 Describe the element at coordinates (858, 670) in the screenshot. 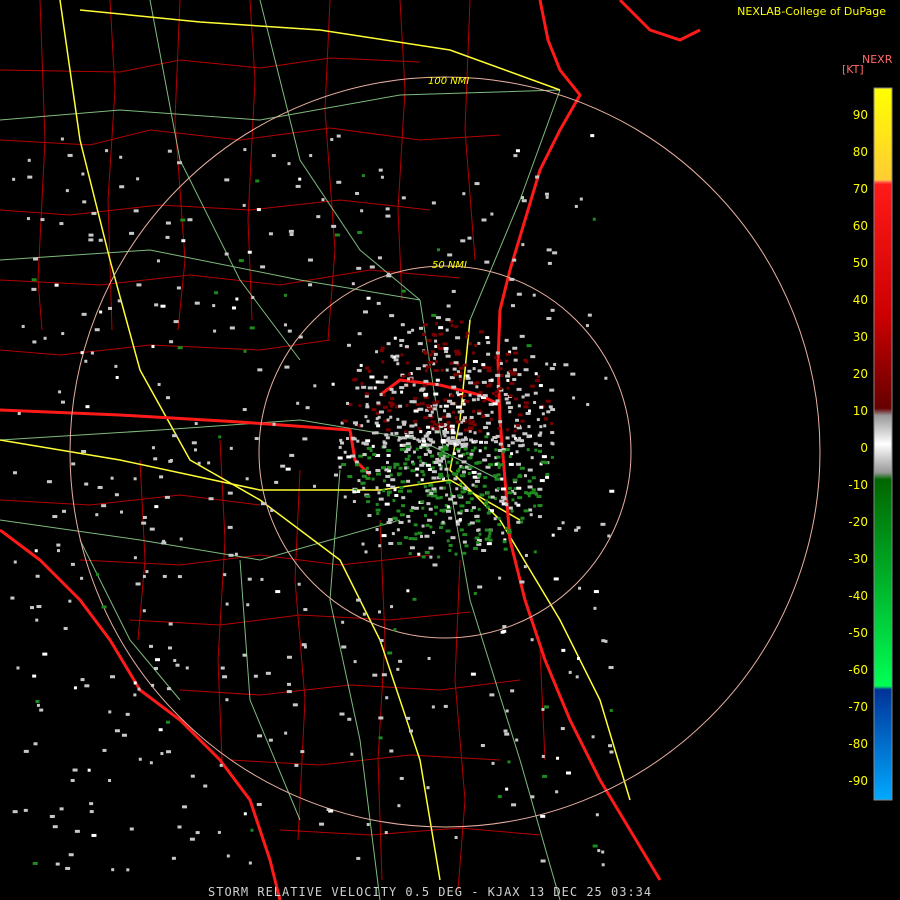

I see `legend-tick-label: -60` at that location.